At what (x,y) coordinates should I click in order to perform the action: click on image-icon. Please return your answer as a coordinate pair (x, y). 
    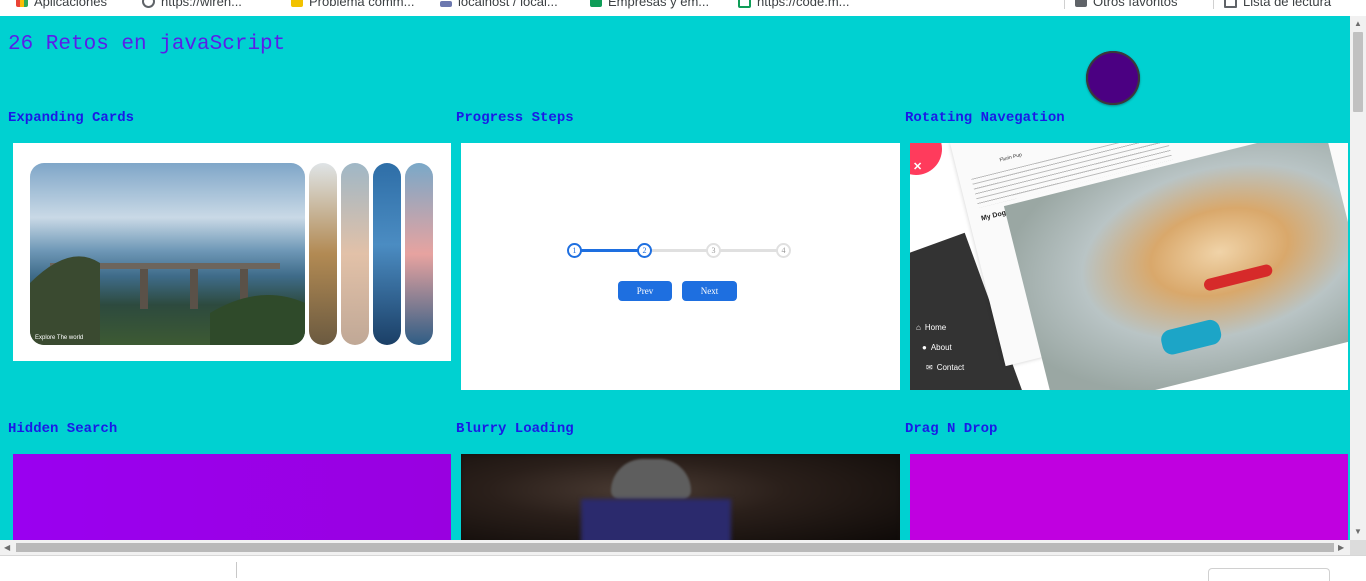
    Looking at the image, I should click on (744, 4).